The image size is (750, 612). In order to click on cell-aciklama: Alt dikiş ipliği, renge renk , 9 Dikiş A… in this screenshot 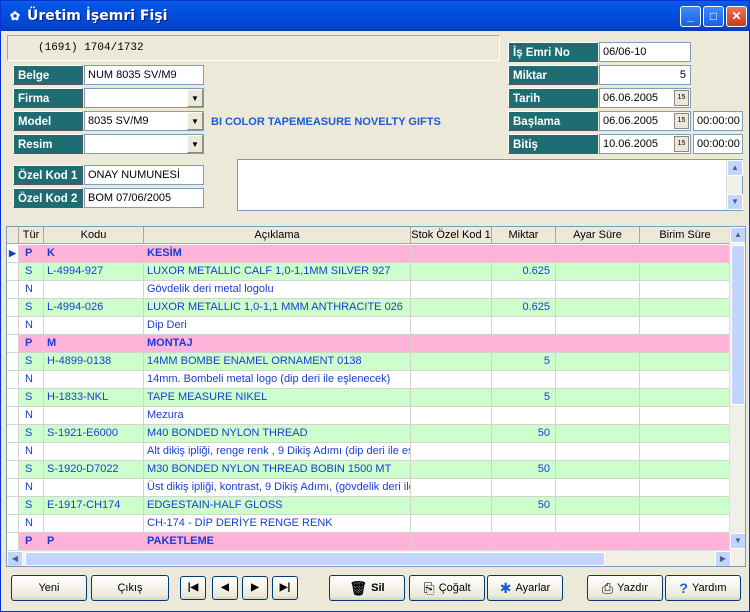, I will do `click(277, 452)`.